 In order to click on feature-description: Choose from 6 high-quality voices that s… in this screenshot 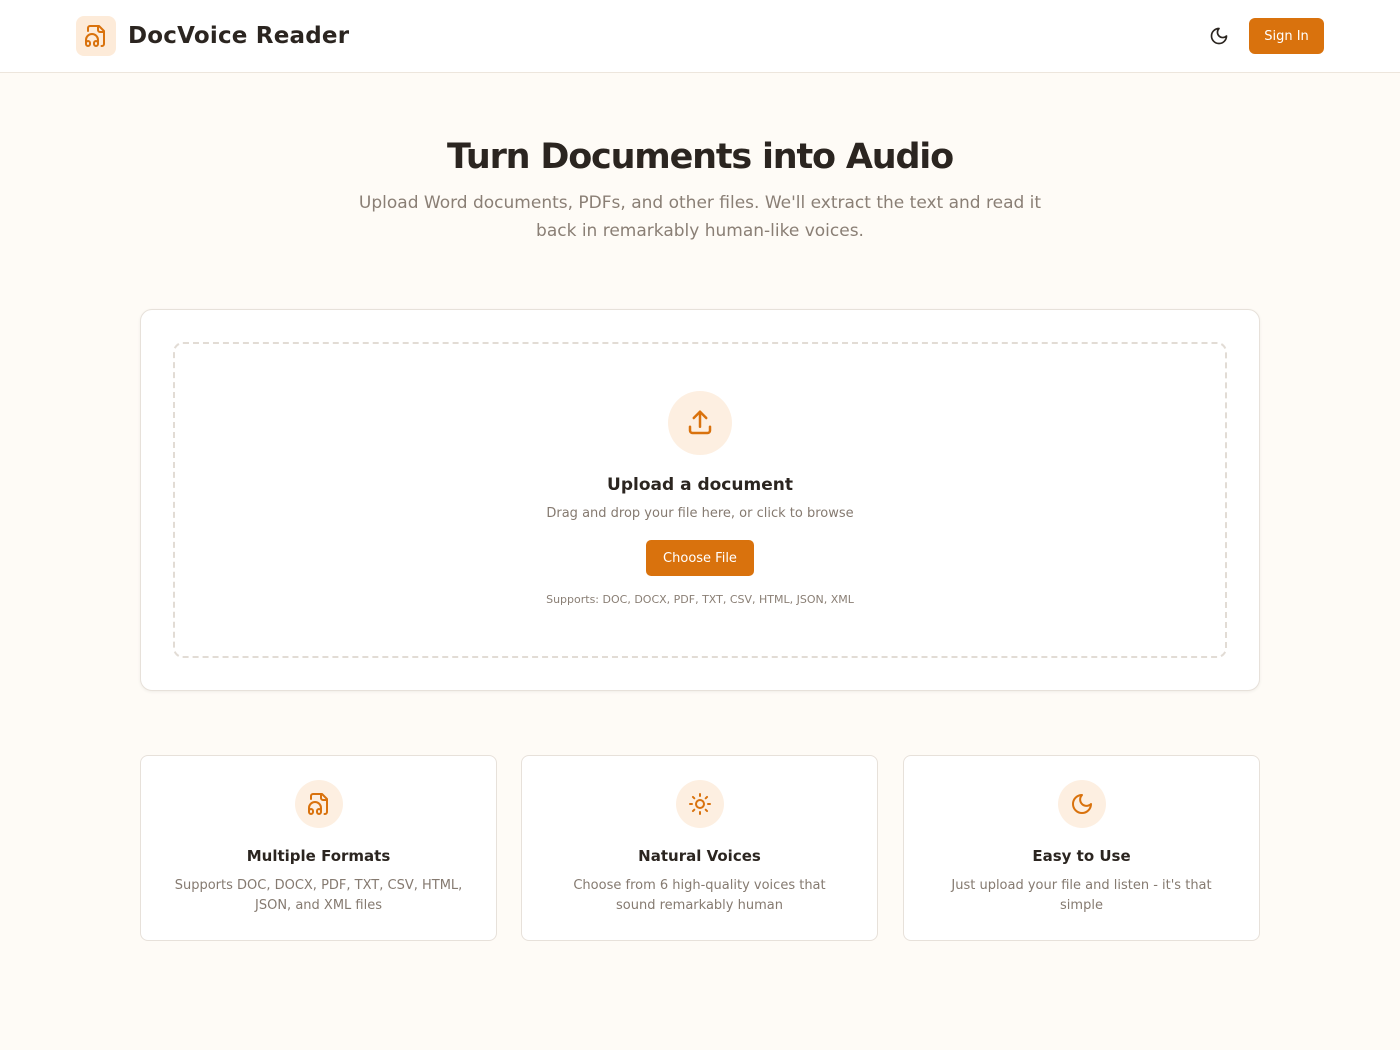, I will do `click(699, 895)`.